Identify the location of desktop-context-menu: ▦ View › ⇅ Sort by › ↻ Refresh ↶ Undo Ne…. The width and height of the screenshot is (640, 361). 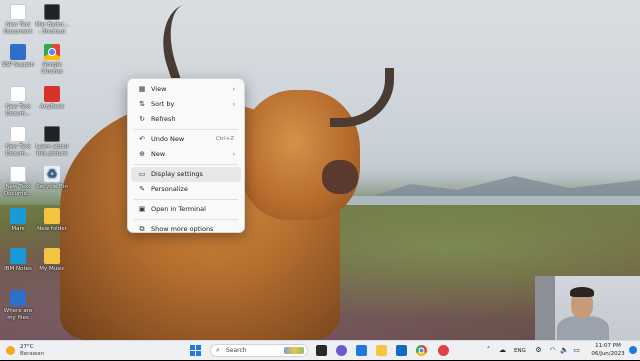
(186, 155).